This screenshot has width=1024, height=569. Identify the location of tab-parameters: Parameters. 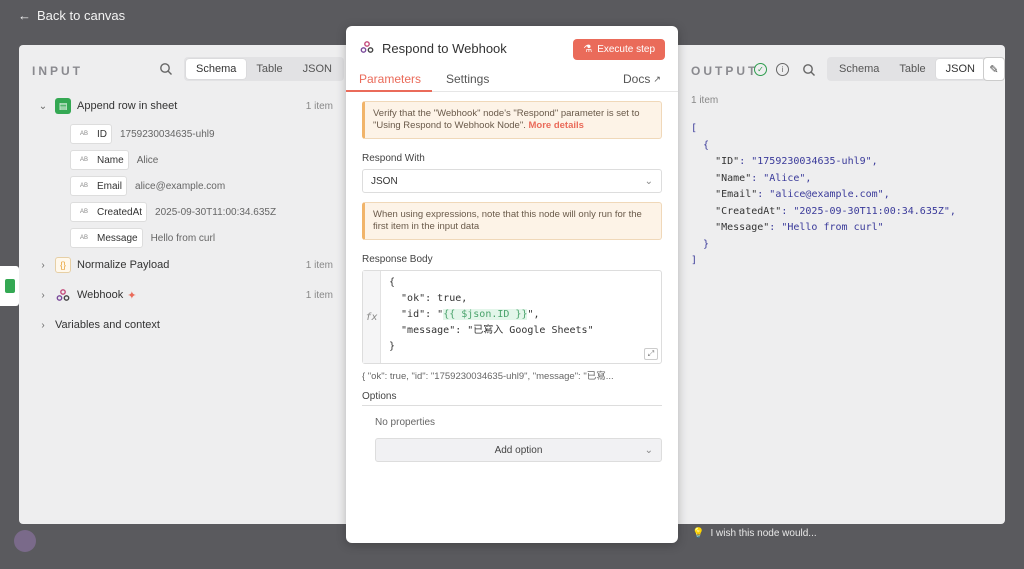
(390, 79).